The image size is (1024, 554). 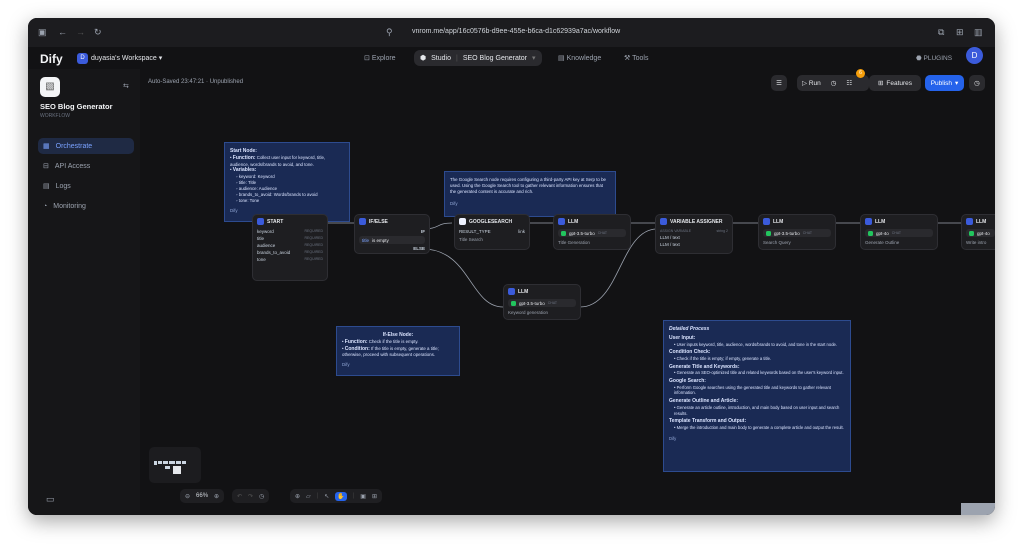 I want to click on window-icon: ▥, so click(x=978, y=32).